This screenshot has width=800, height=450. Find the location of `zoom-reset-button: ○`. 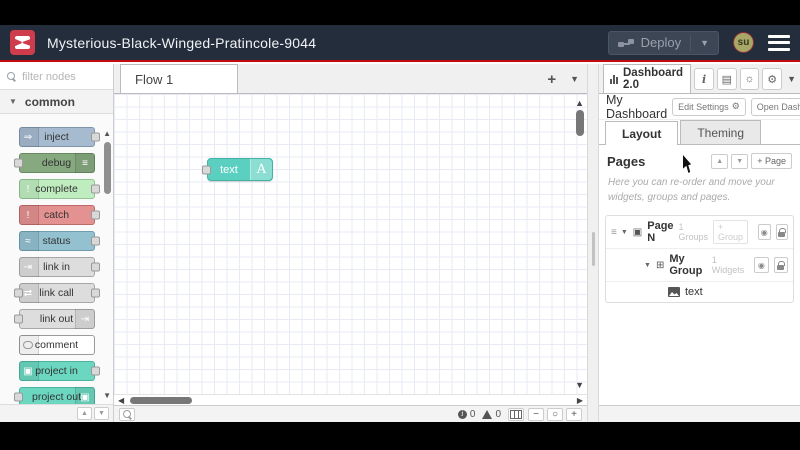

zoom-reset-button: ○ is located at coordinates (555, 414).